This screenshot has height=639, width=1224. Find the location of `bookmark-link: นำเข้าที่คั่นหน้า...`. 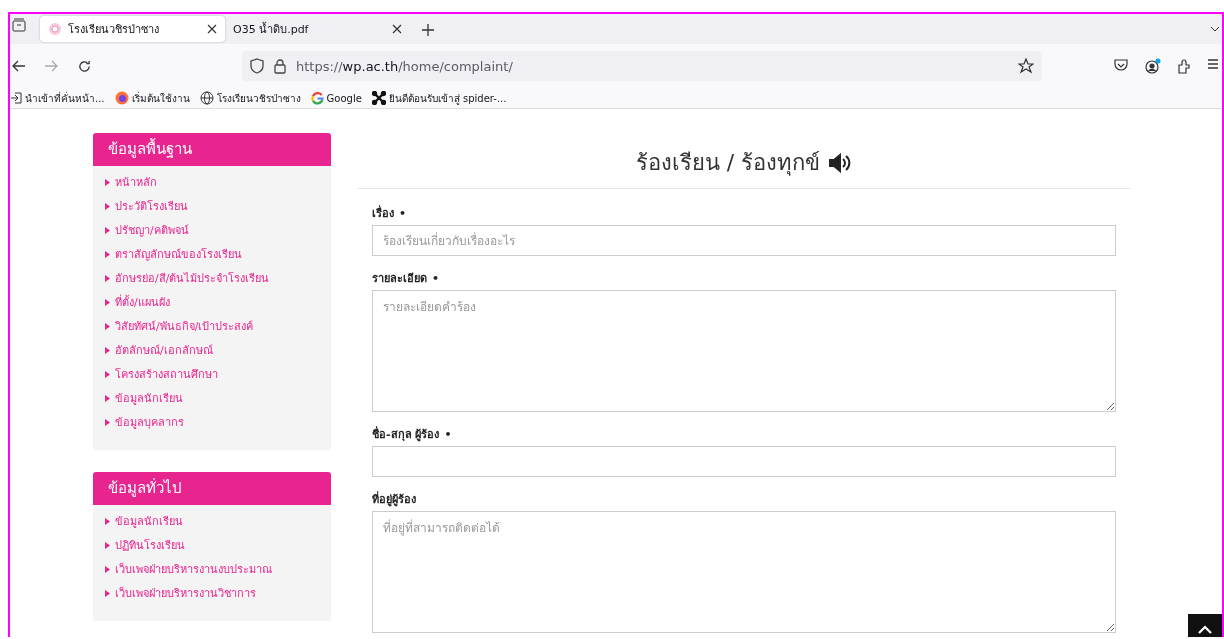

bookmark-link: นำเข้าที่คั่นหน้า... is located at coordinates (57, 98).